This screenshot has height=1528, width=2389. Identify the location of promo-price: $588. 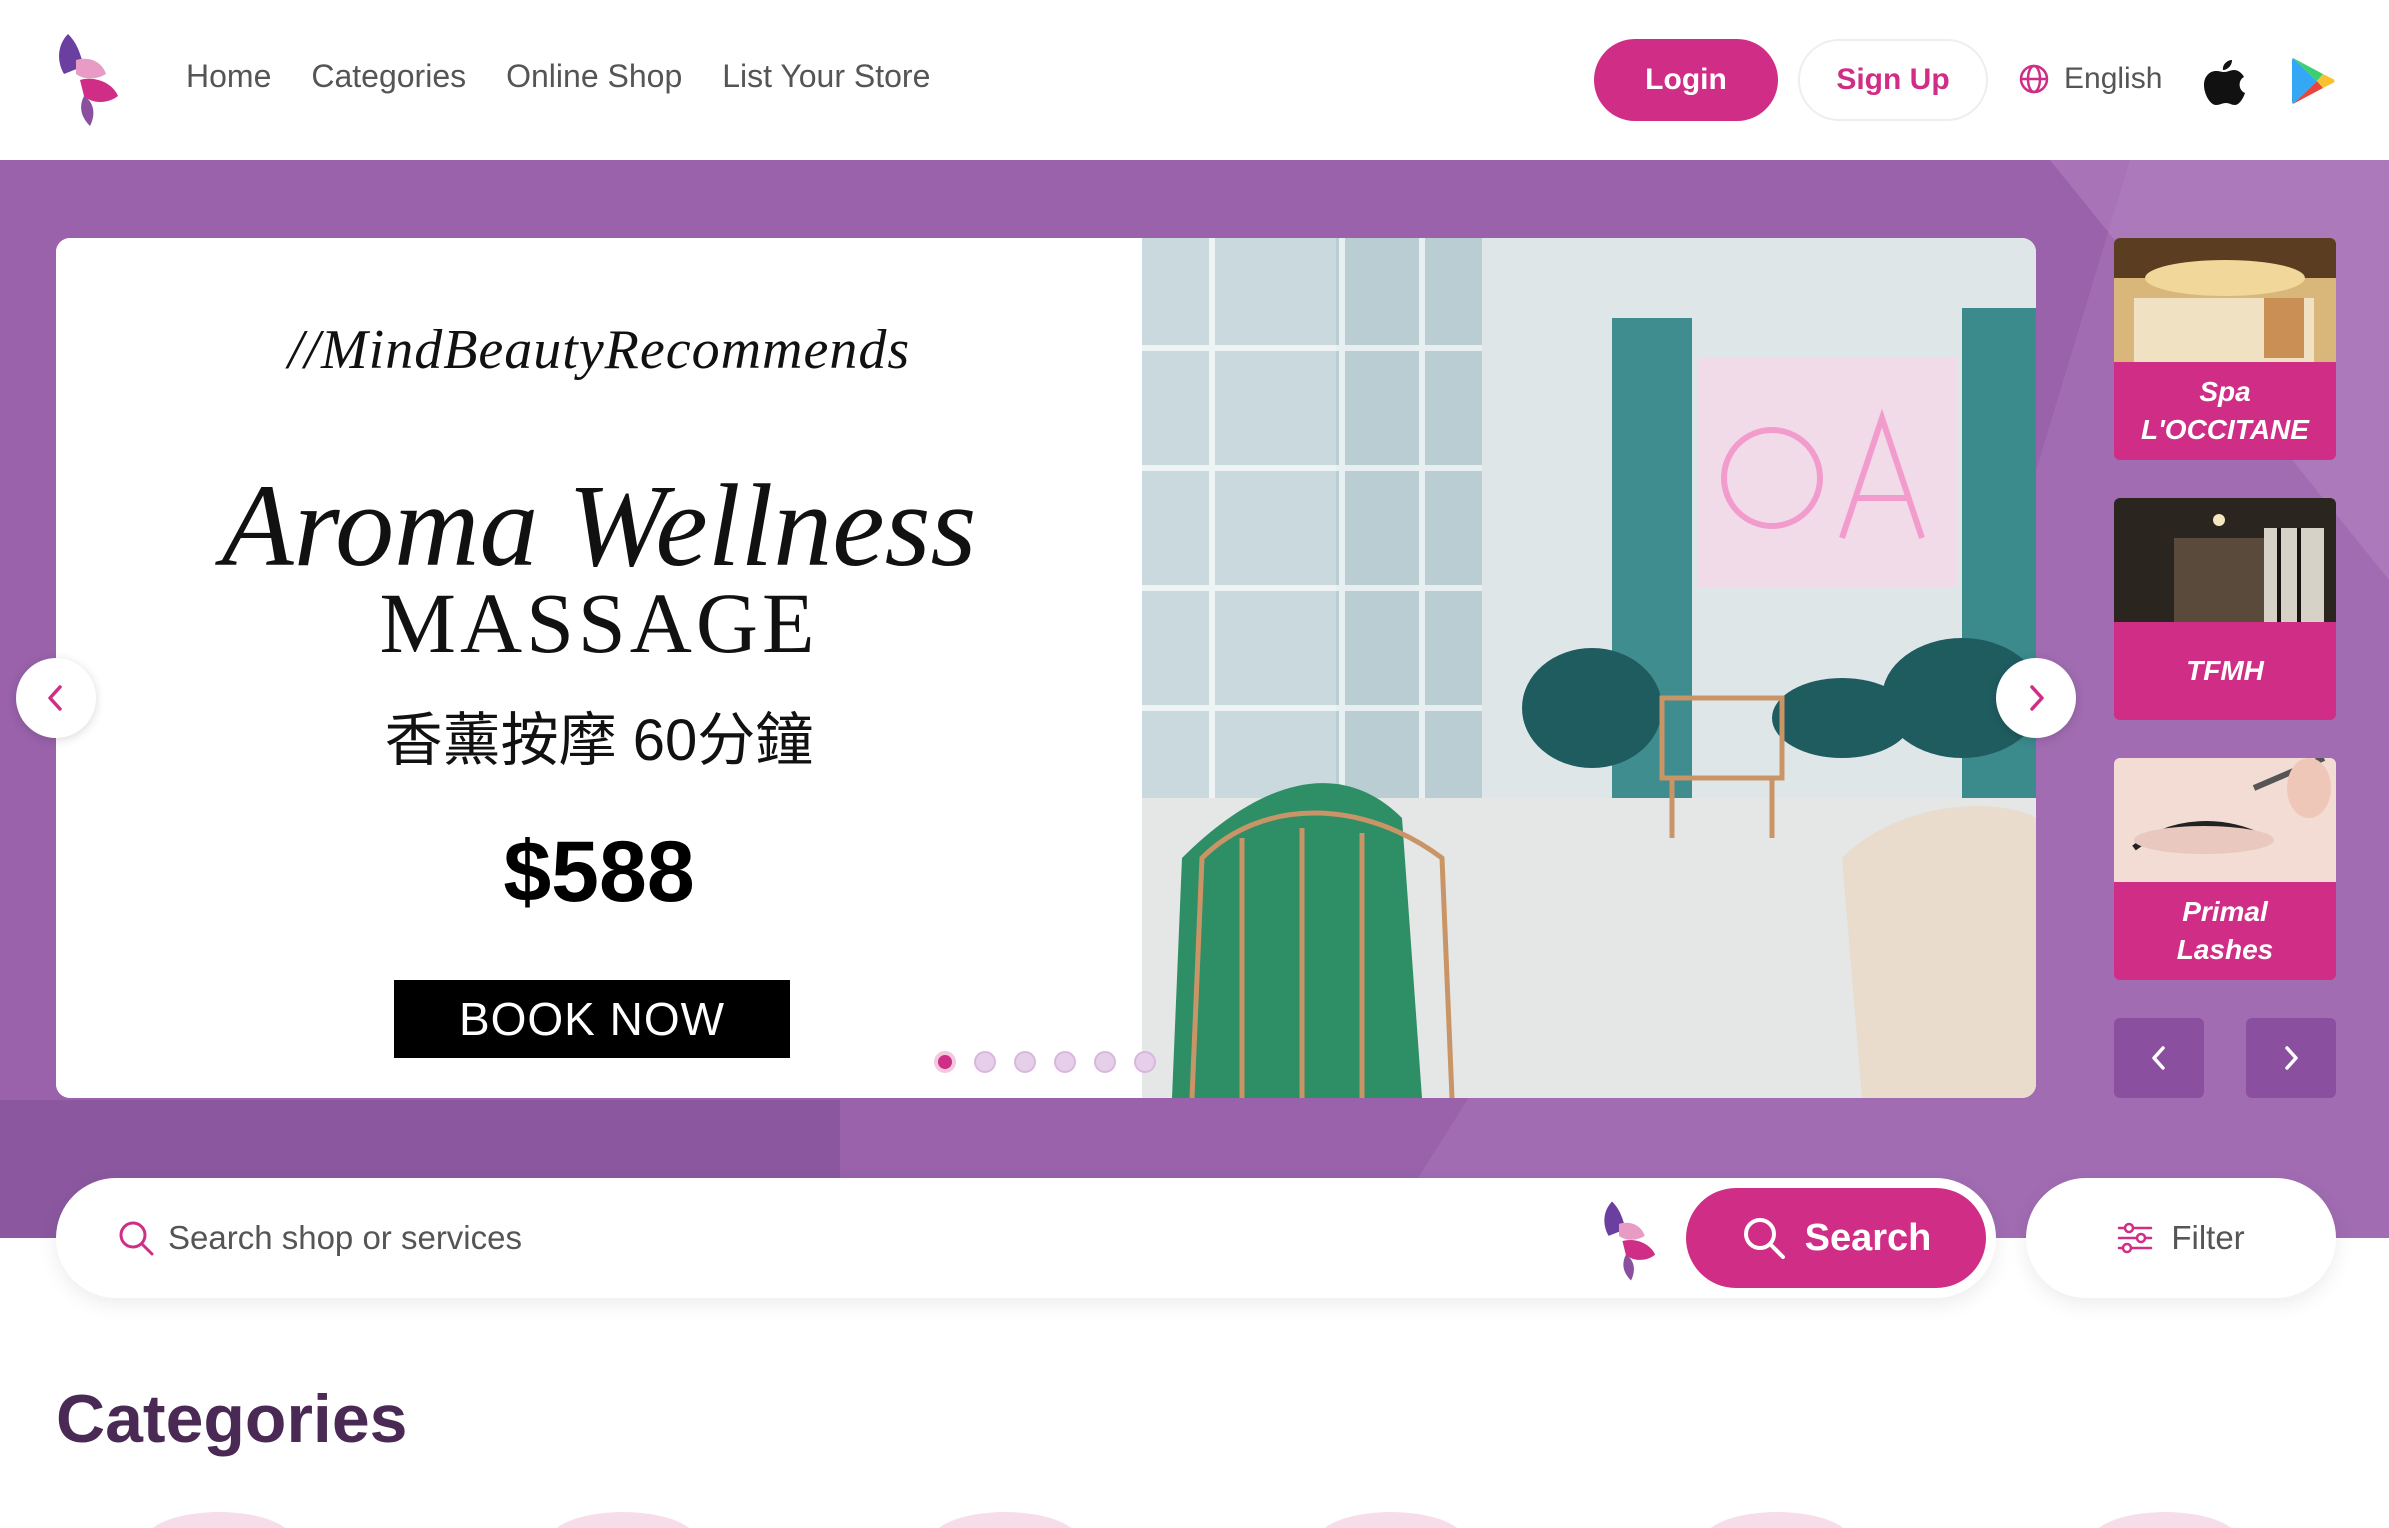
(599, 872).